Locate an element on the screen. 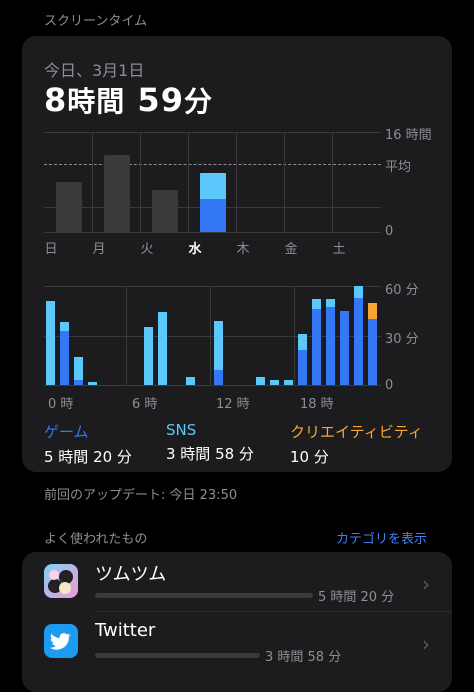 Image resolution: width=474 pixels, height=692 pixels. day-label: 日 is located at coordinates (51, 247).